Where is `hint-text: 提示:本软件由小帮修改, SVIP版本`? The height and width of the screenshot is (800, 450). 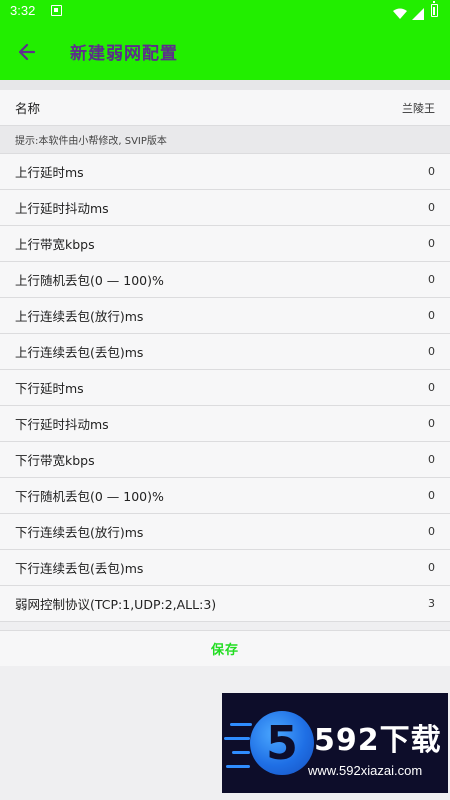 hint-text: 提示:本软件由小帮修改, SVIP版本 is located at coordinates (91, 141).